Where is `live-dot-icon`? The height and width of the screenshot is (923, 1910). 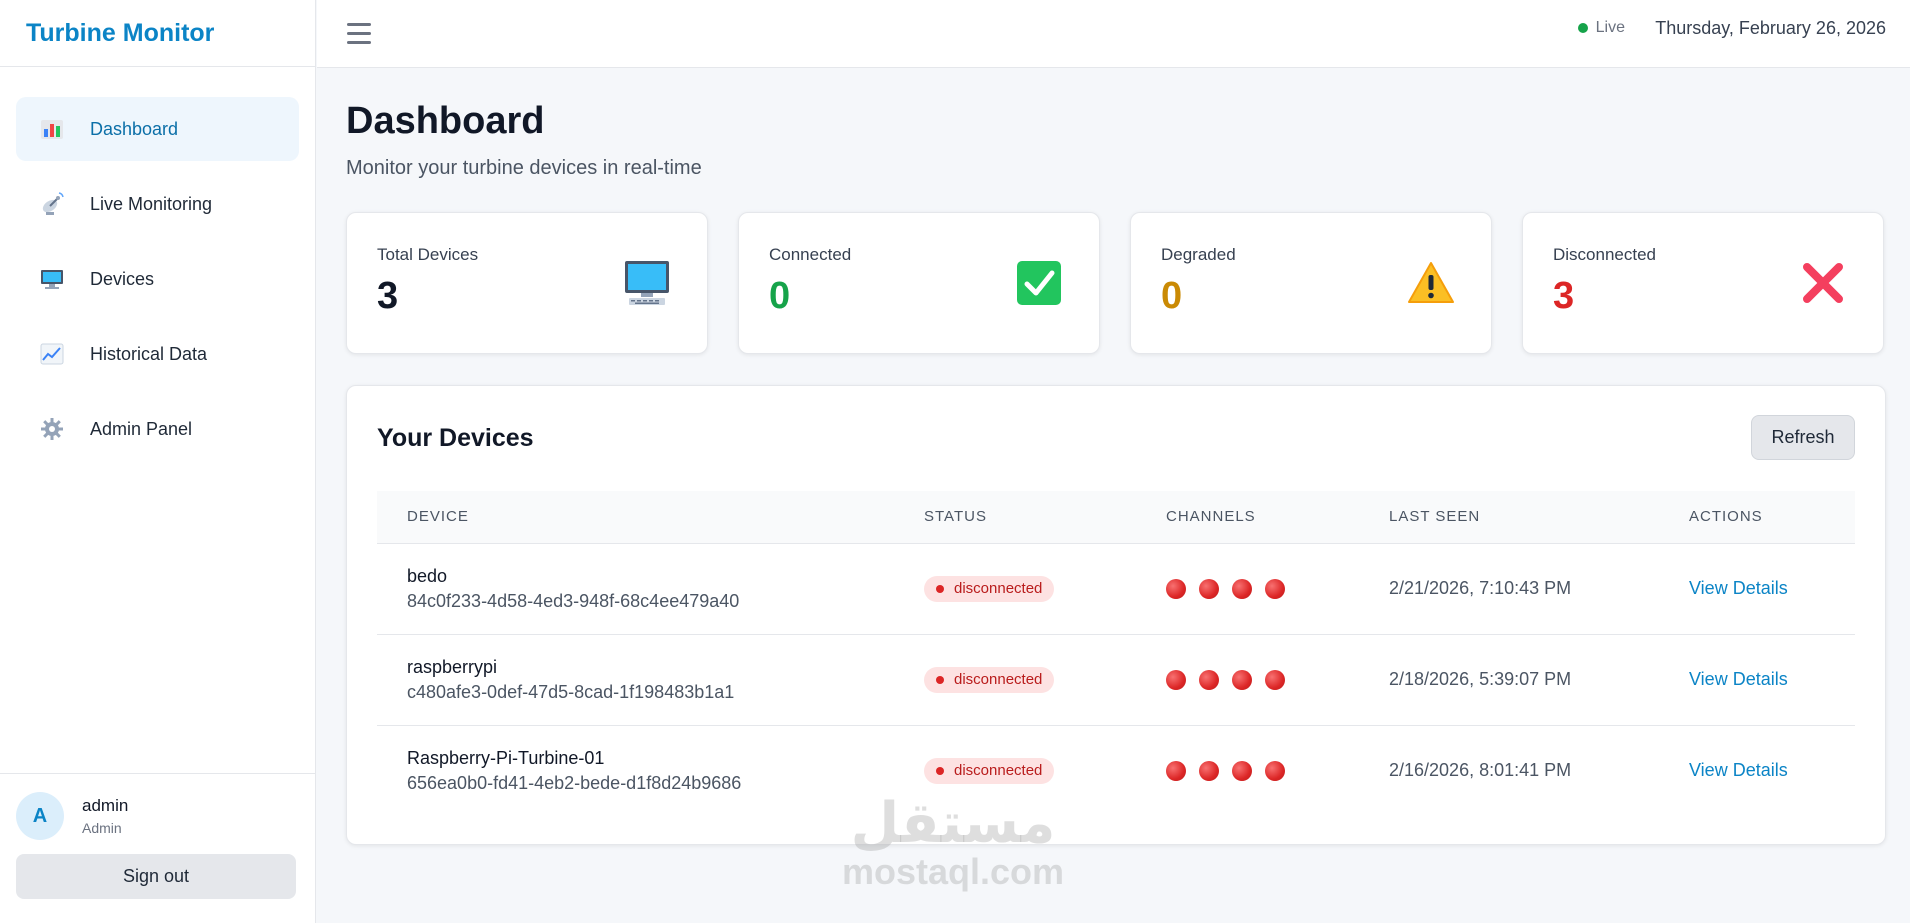
live-dot-icon is located at coordinates (1582, 28).